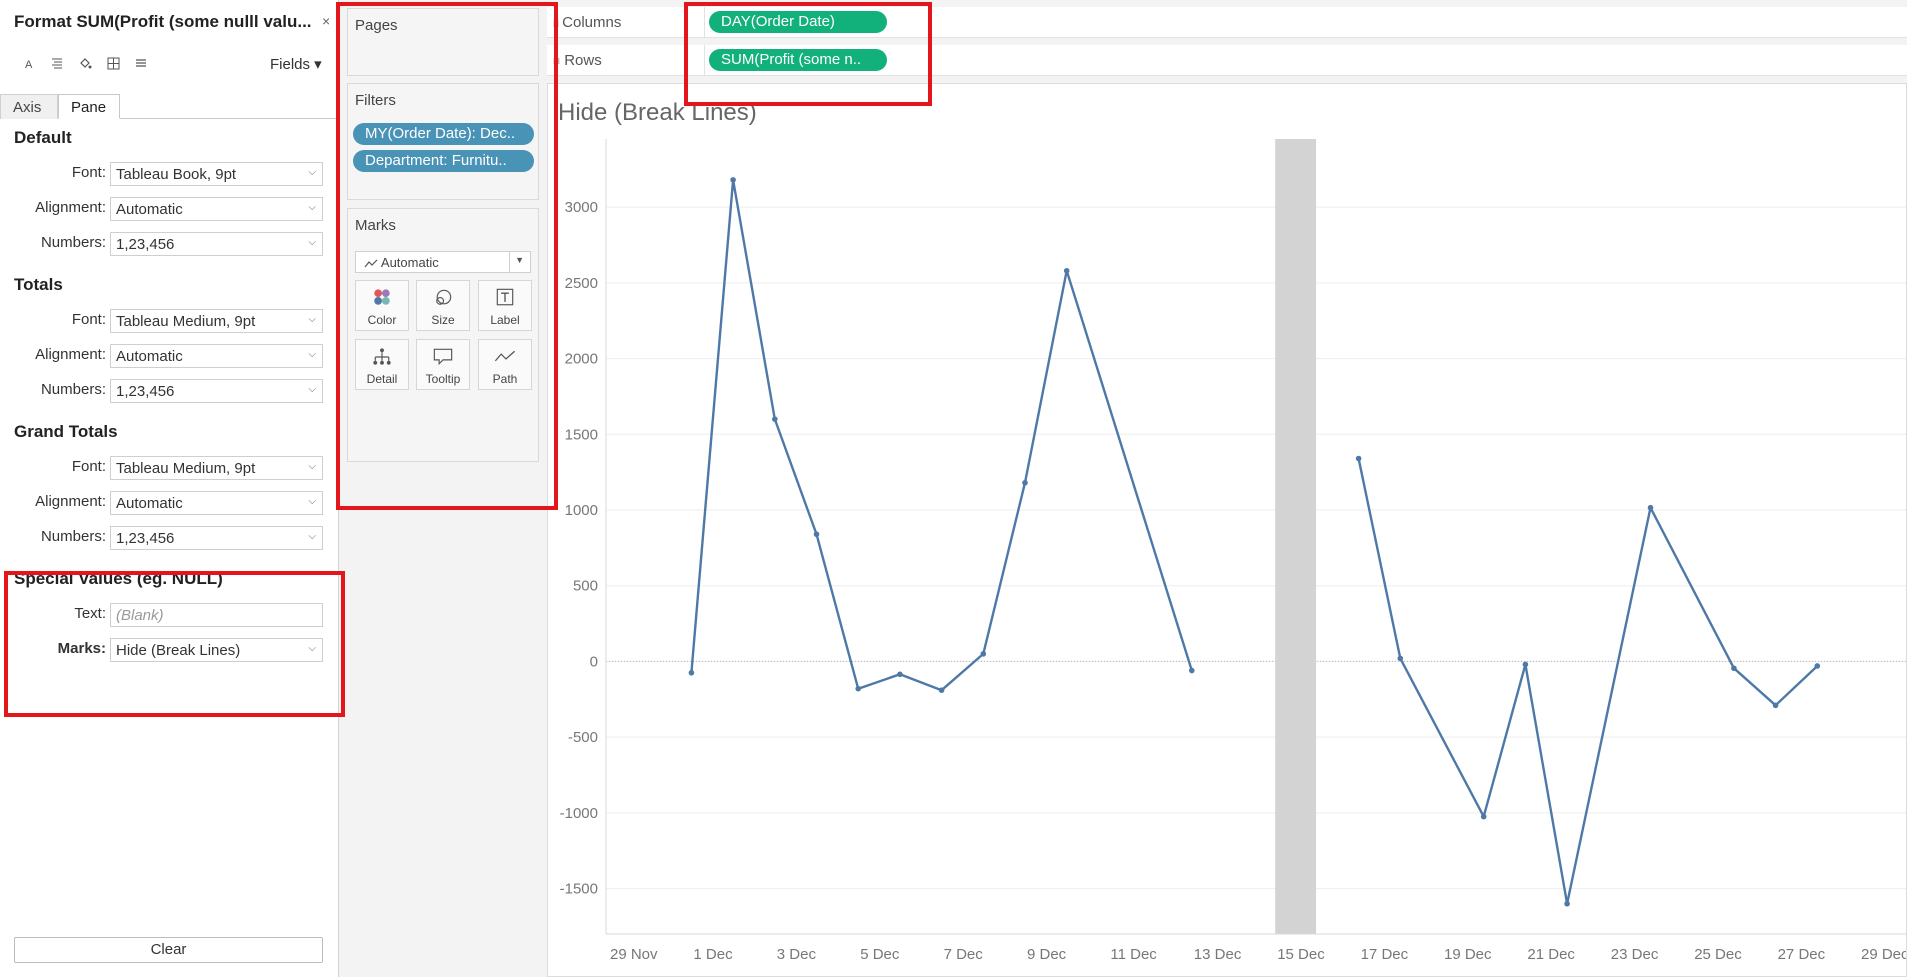  I want to click on x-tick-label: 1 Dec, so click(713, 954).